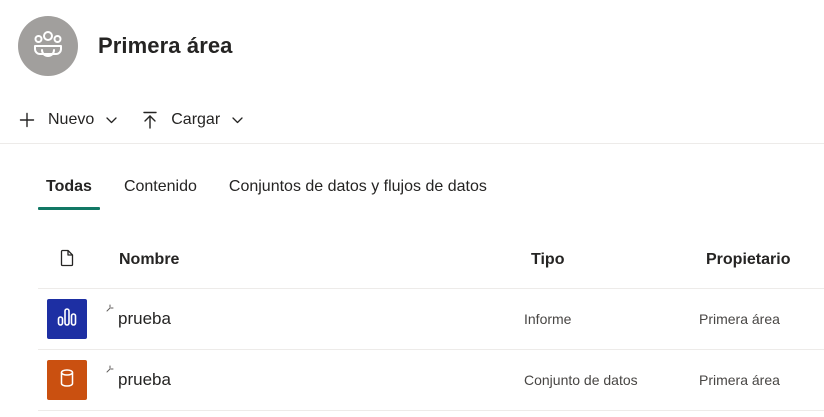 This screenshot has width=824, height=417. Describe the element at coordinates (310, 260) in the screenshot. I see `column-header-name: Nombre` at that location.